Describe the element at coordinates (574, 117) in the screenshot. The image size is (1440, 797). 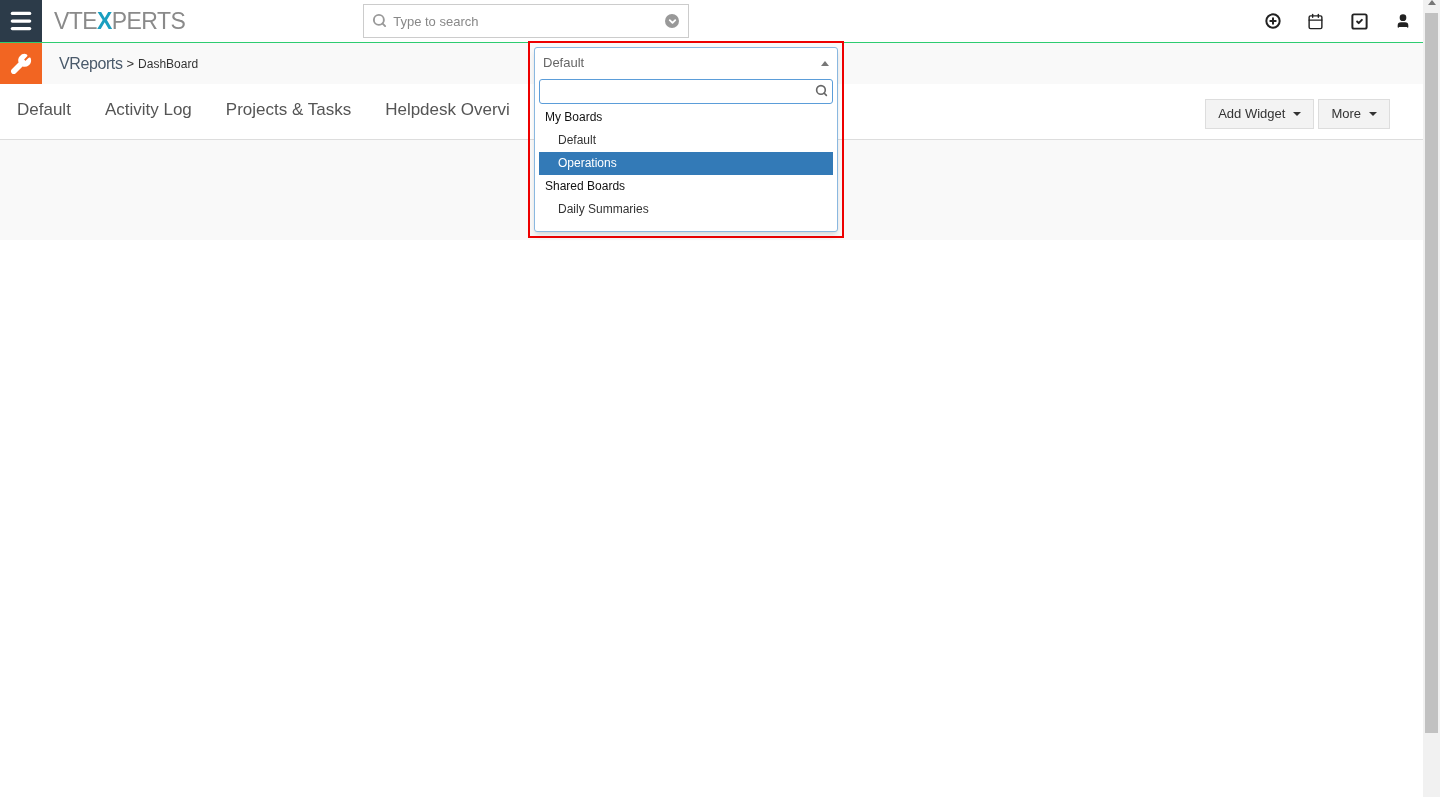
I see `group-label: My Boards` at that location.